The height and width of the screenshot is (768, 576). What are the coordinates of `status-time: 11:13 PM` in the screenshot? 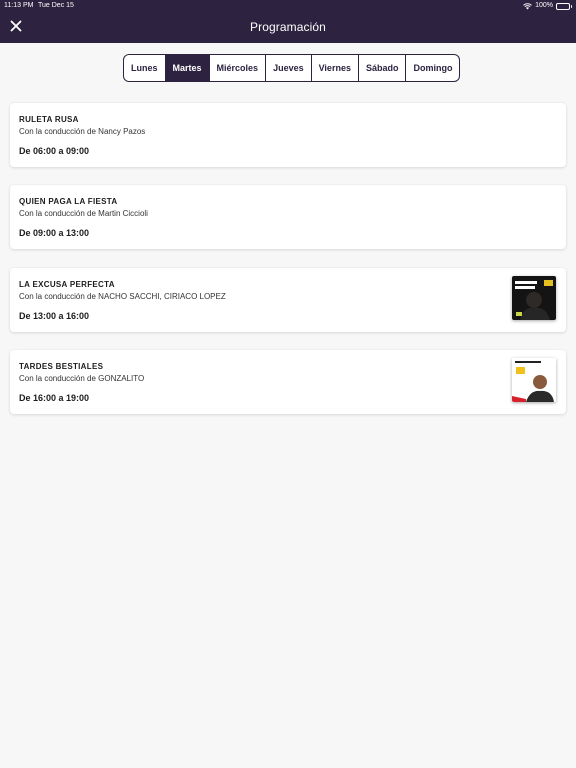 It's located at (19, 5).